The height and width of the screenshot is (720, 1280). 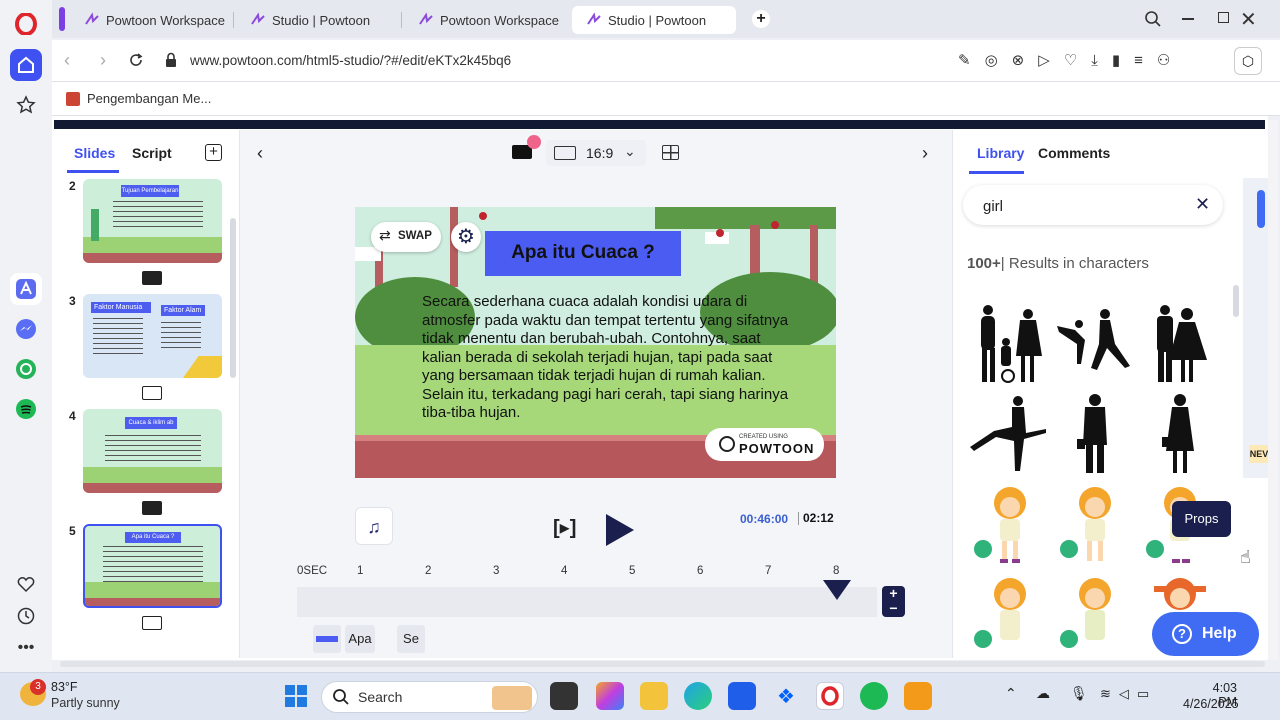 I want to click on slide-title: Apa itu Cuaca ?, so click(x=583, y=253).